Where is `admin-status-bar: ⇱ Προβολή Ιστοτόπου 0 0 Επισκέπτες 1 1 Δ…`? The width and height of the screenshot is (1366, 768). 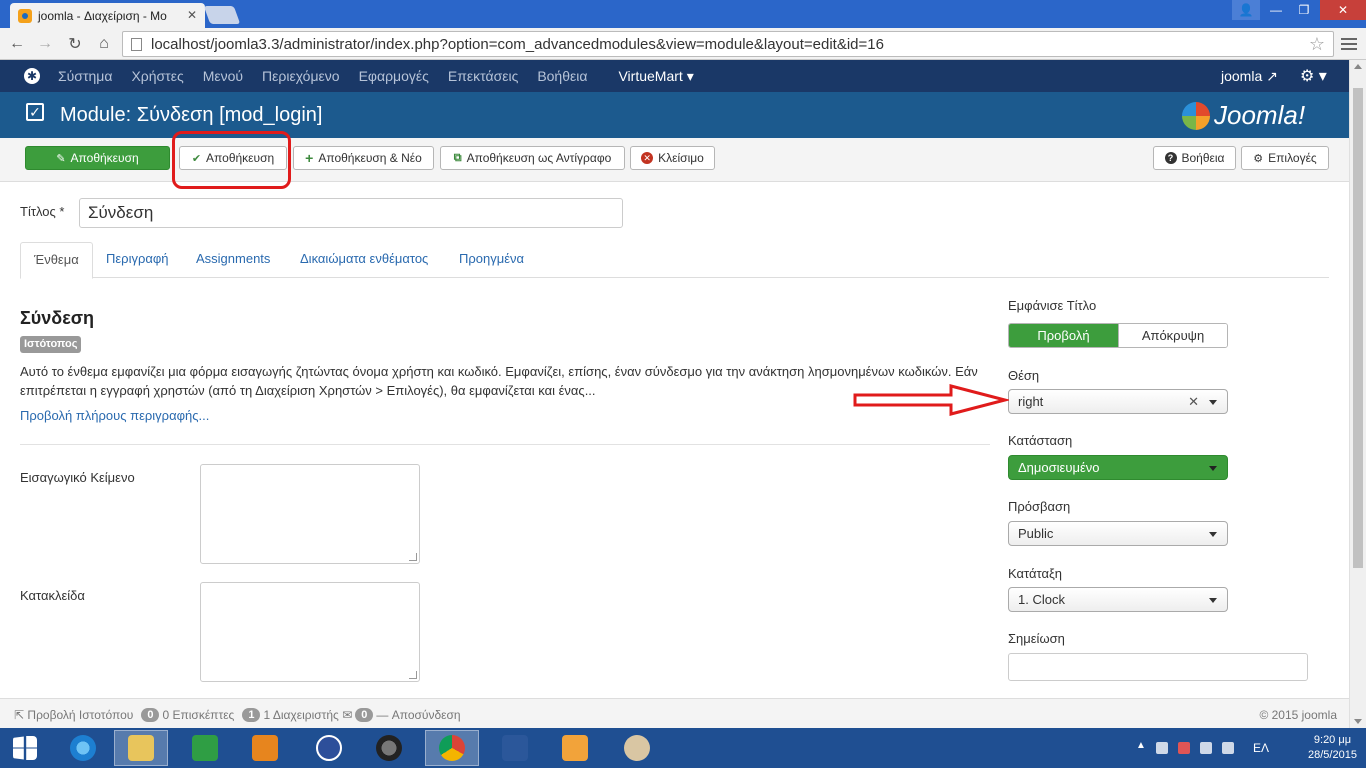
admin-status-bar: ⇱ Προβολή Ιστοτόπου 0 0 Επισκέπτες 1 1 Δ… is located at coordinates (674, 714).